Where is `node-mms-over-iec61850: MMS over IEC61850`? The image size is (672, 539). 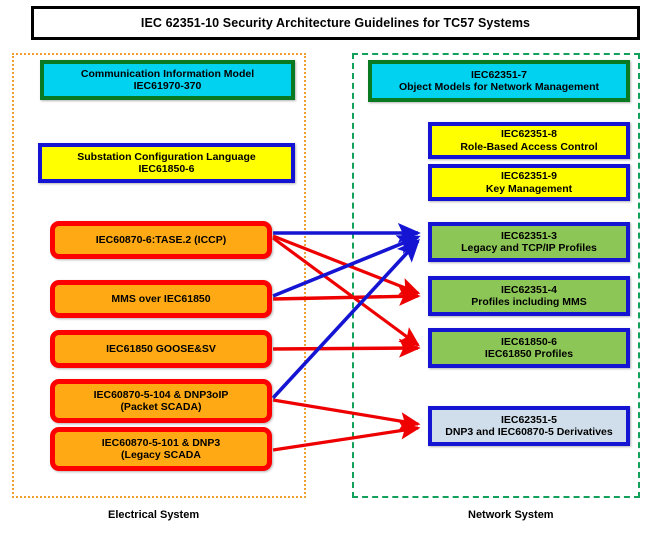 node-mms-over-iec61850: MMS over IEC61850 is located at coordinates (161, 299).